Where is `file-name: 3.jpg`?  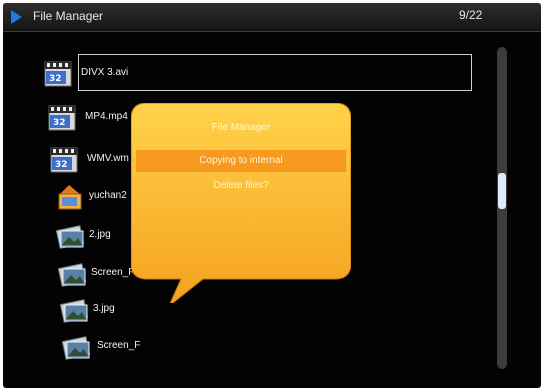 file-name: 3.jpg is located at coordinates (104, 308).